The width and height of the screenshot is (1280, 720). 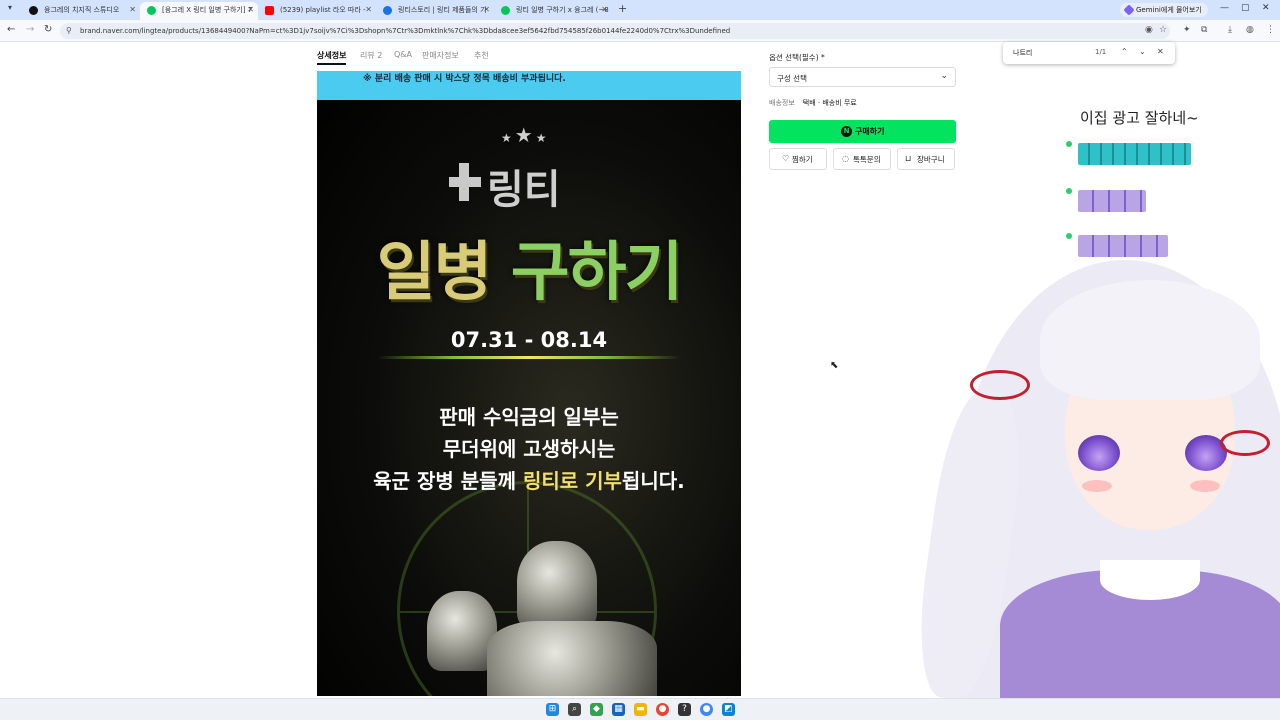 What do you see at coordinates (1245, 8) in the screenshot?
I see `maximize-icon: ▢` at bounding box center [1245, 8].